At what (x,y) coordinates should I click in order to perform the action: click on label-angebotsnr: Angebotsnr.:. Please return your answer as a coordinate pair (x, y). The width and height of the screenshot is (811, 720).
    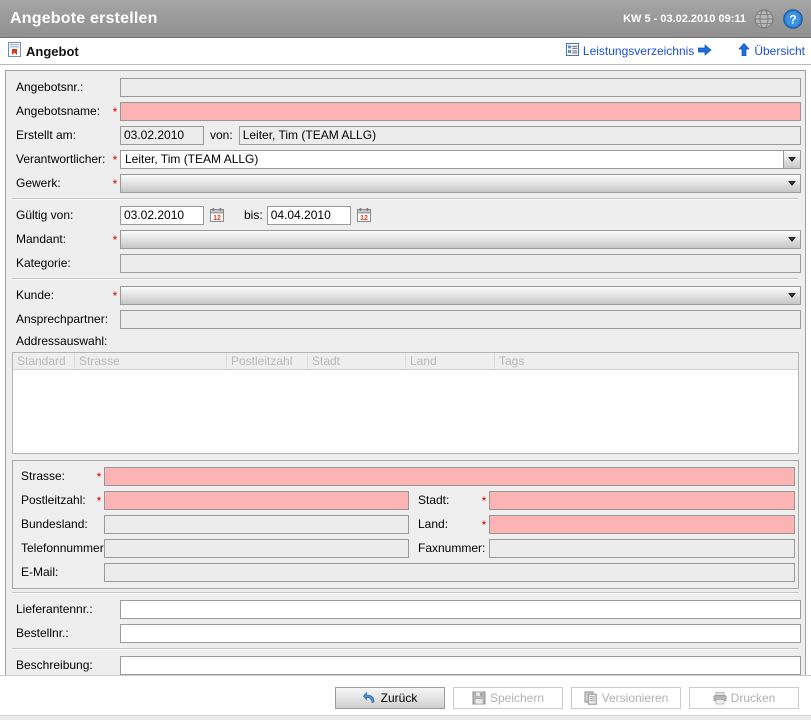
    Looking at the image, I should click on (50, 87).